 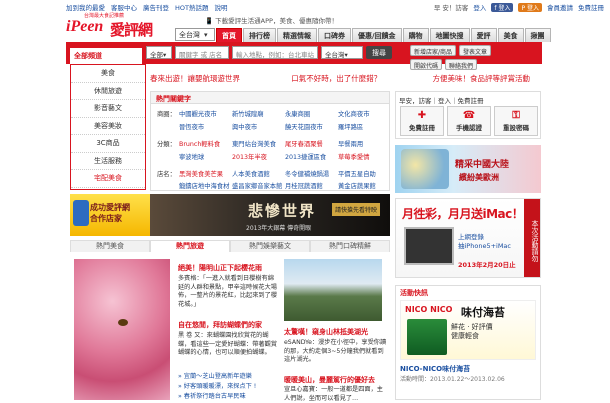 What do you see at coordinates (475, 50) in the screenshot?
I see `post-article-button: 發表文章` at bounding box center [475, 50].